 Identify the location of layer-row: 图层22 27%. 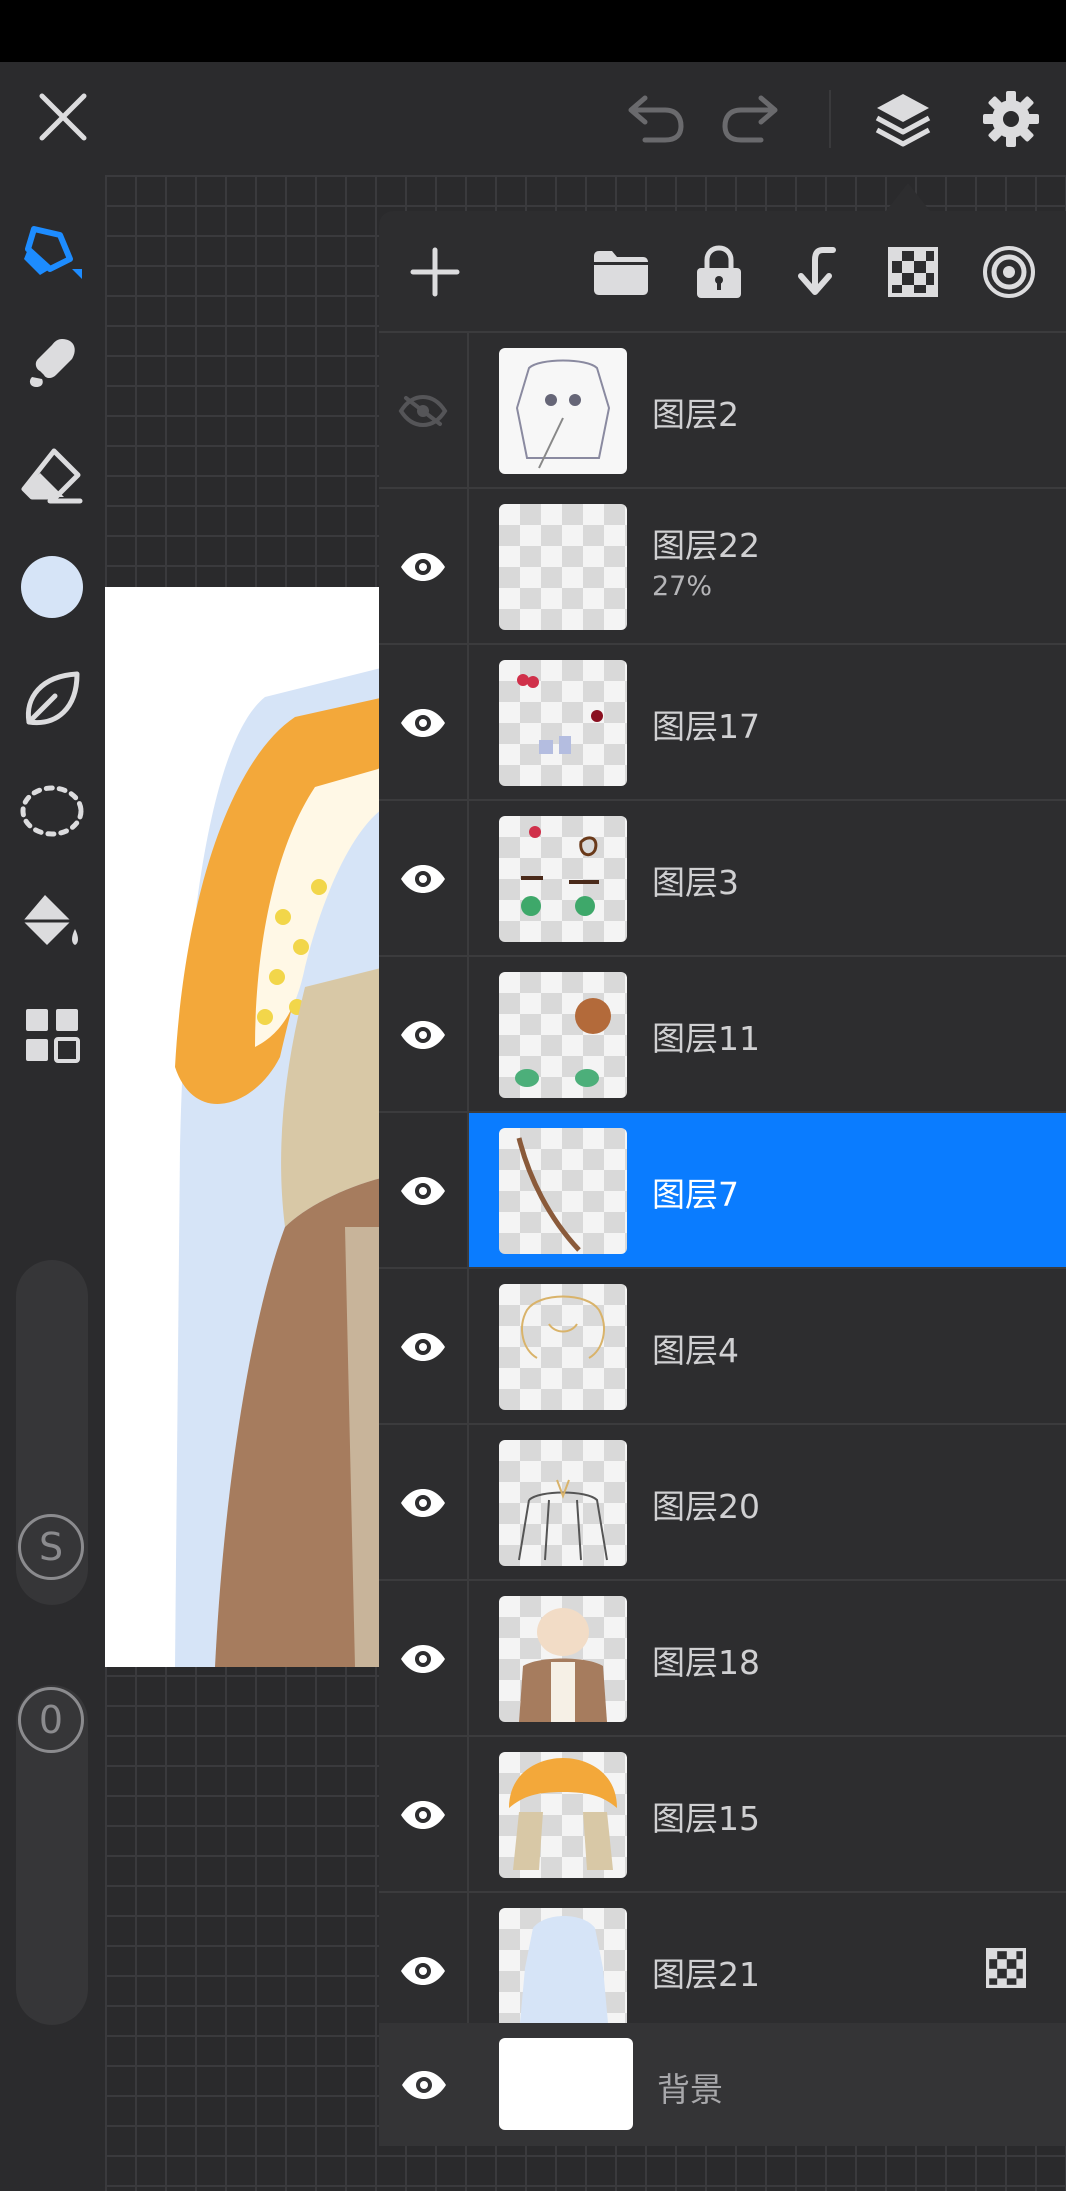
(722, 567).